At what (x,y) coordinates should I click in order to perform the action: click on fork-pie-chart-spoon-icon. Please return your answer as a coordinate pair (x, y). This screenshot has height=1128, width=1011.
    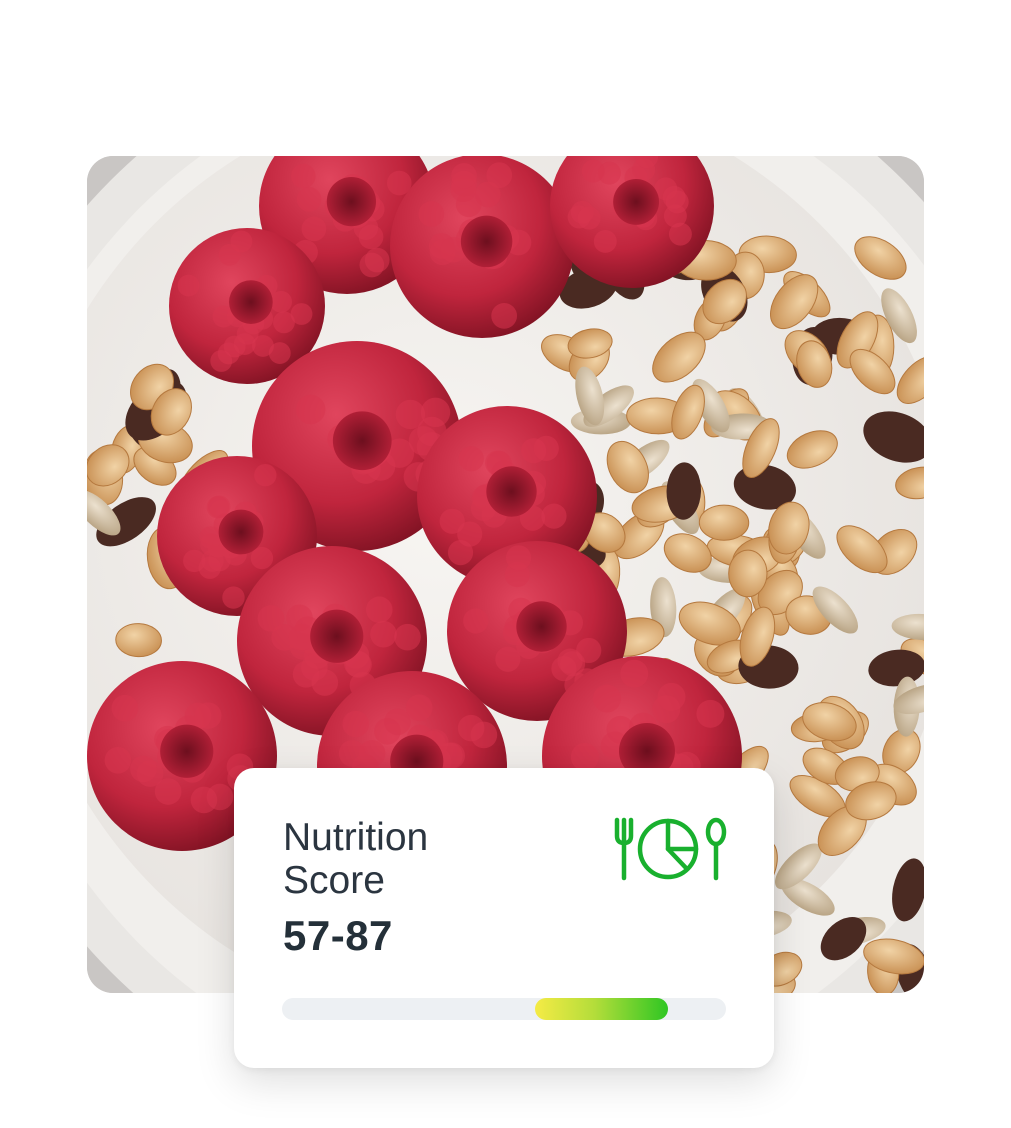
    Looking at the image, I should click on (670, 849).